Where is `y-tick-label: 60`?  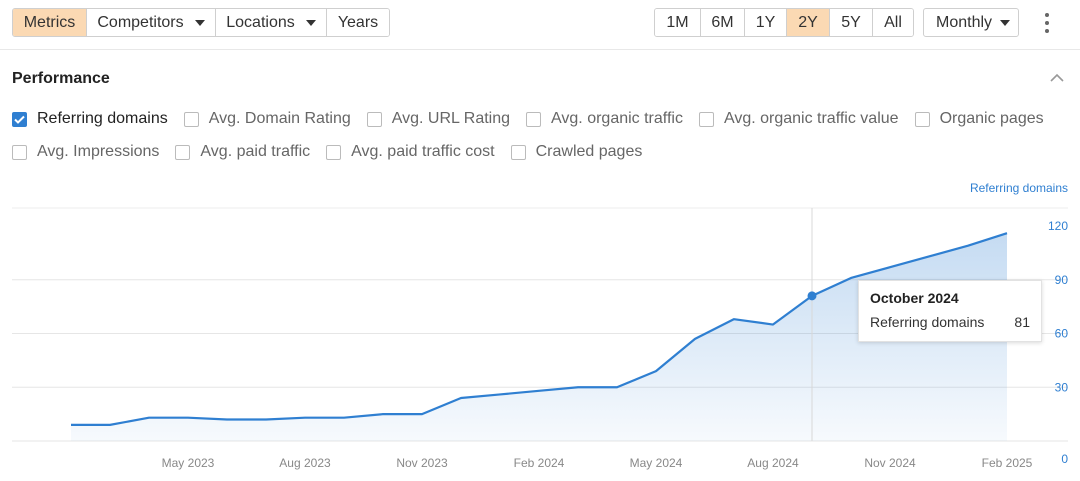
y-tick-label: 60 is located at coordinates (1062, 334).